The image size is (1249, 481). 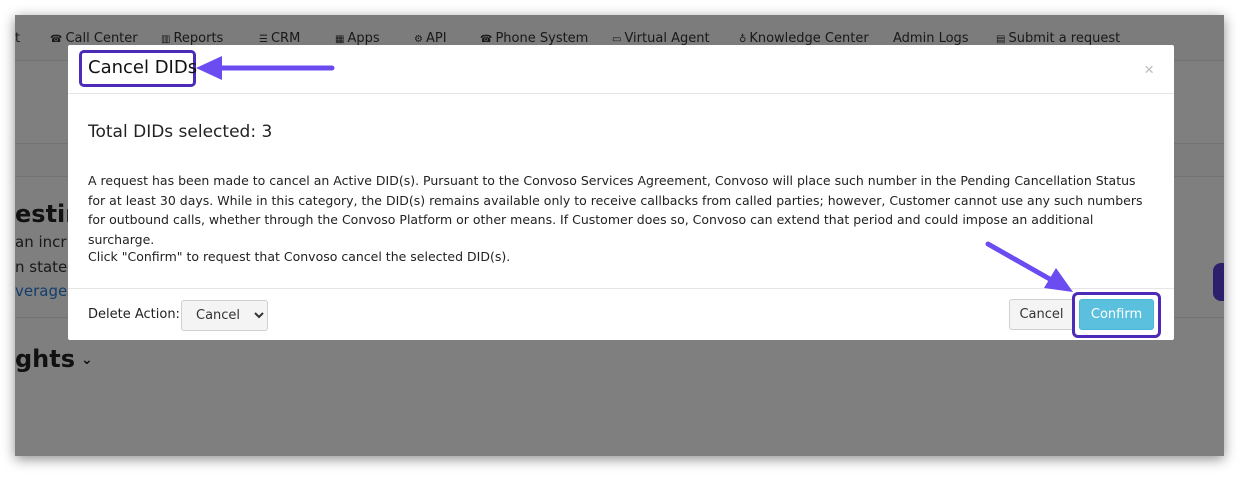 What do you see at coordinates (1029, 266) in the screenshot?
I see `confirm-arrow-icon` at bounding box center [1029, 266].